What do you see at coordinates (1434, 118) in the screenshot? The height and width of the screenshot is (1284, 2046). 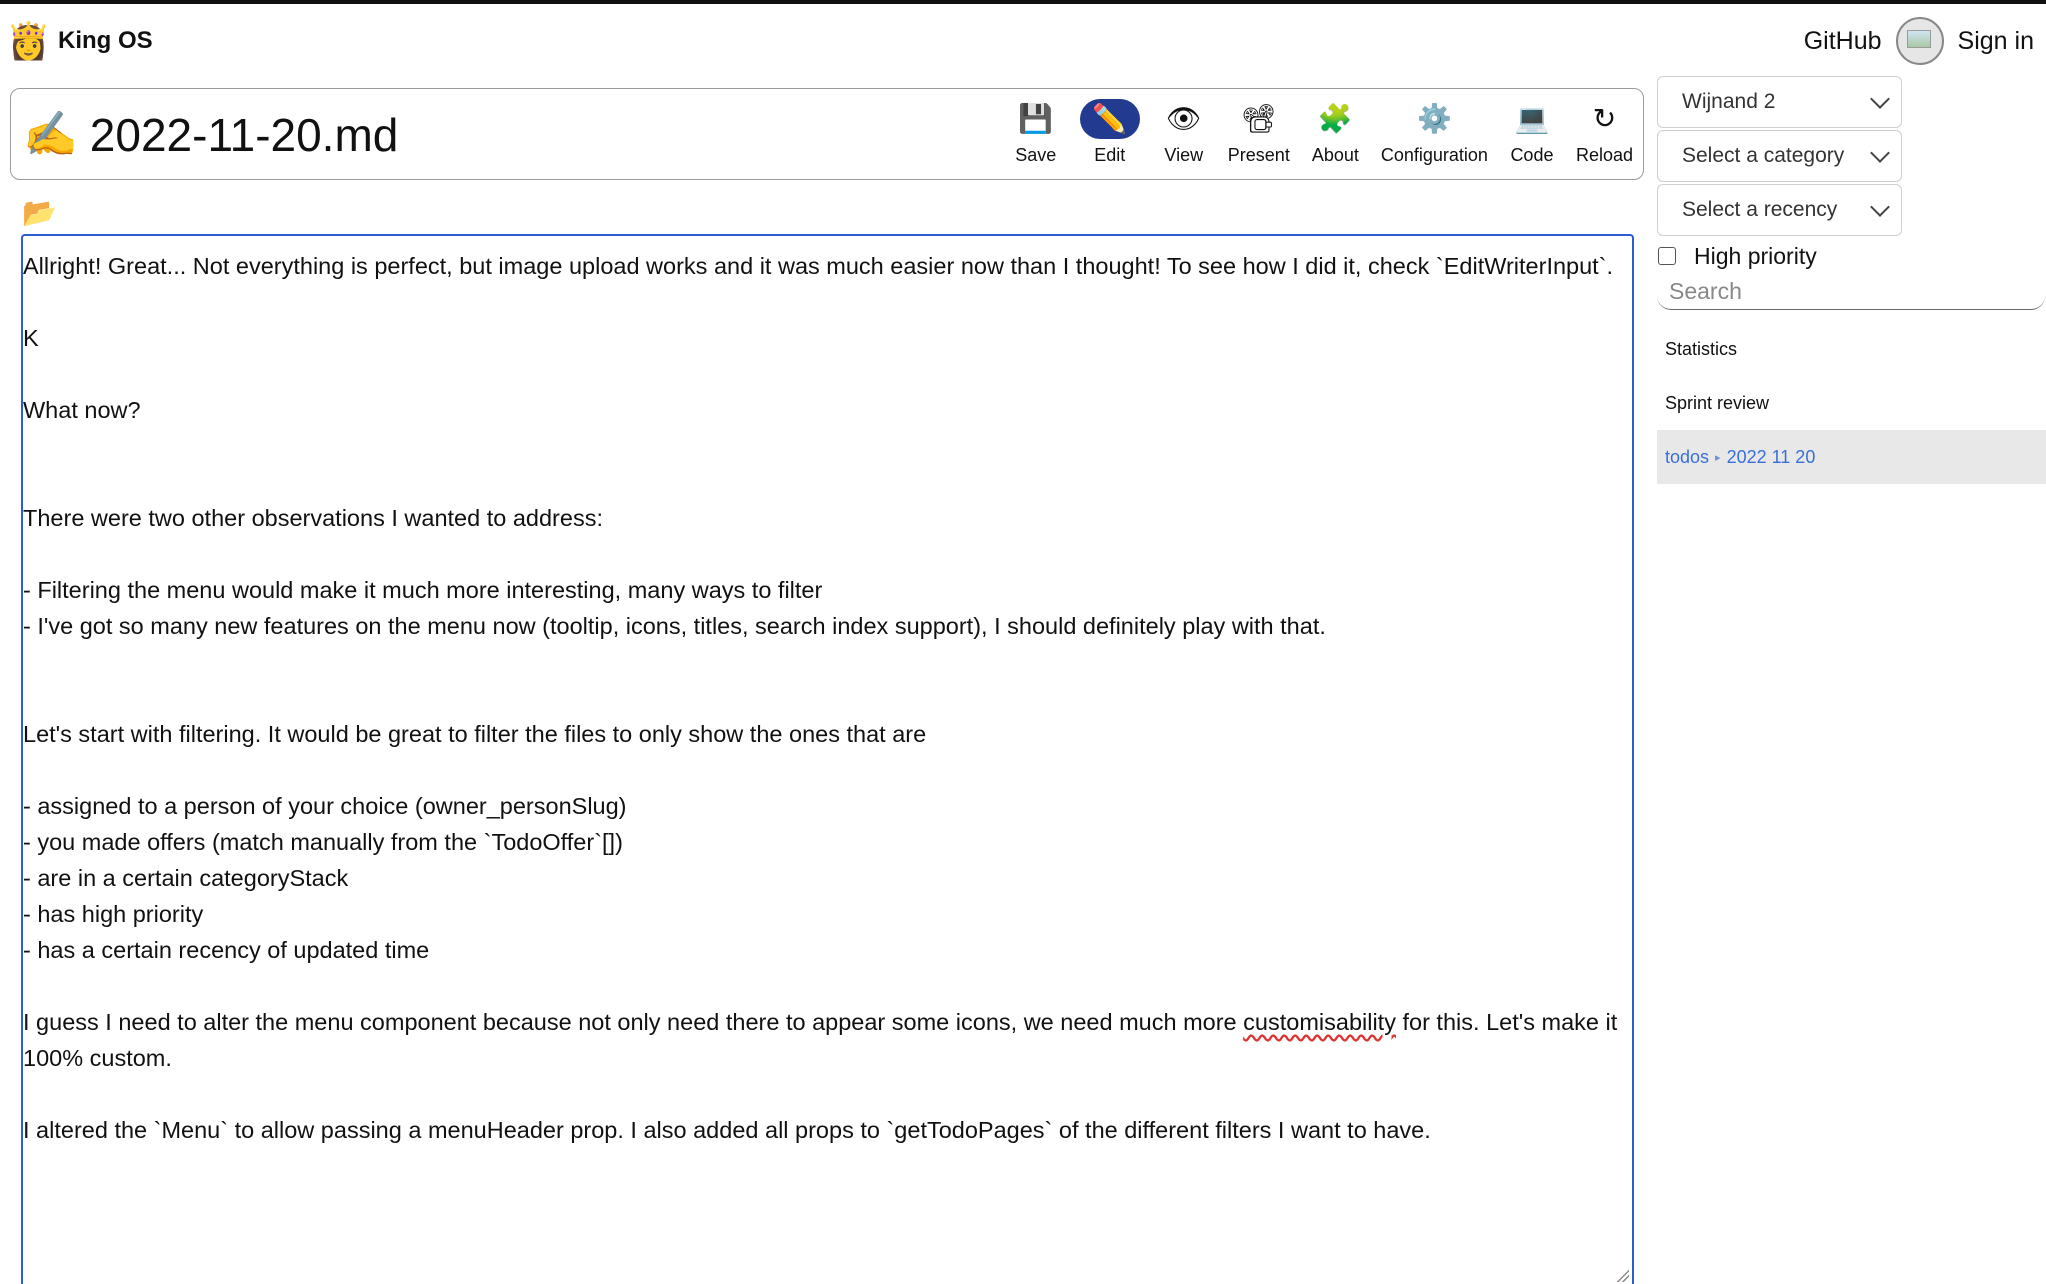 I see `gear-icon: ⚙️` at bounding box center [1434, 118].